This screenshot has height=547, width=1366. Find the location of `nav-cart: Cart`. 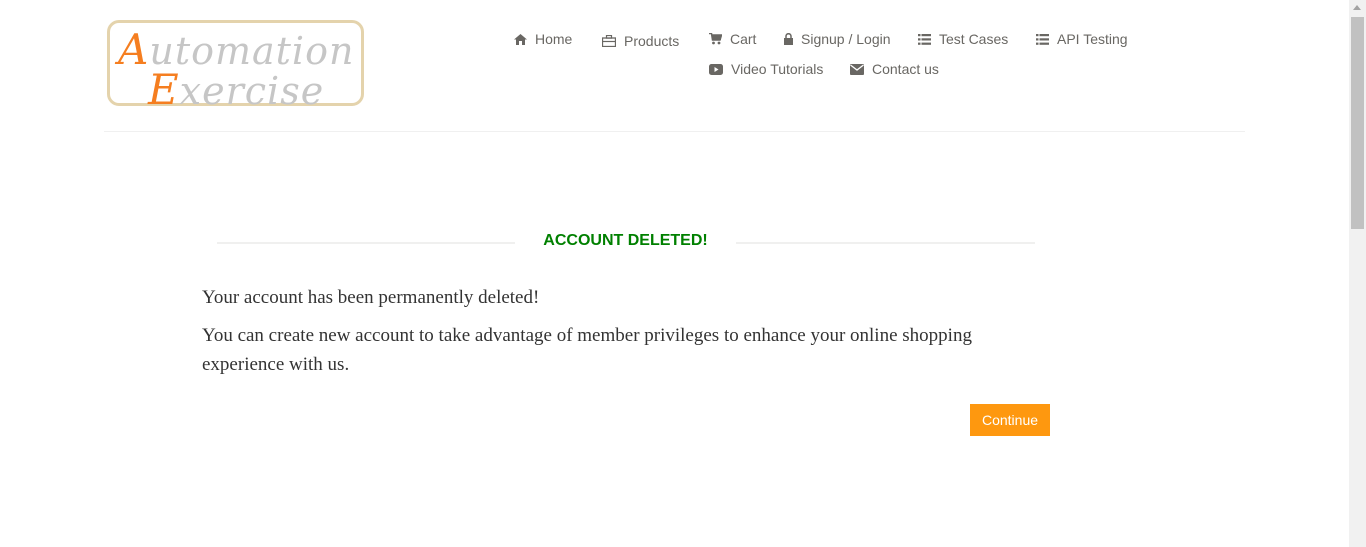

nav-cart: Cart is located at coordinates (732, 39).